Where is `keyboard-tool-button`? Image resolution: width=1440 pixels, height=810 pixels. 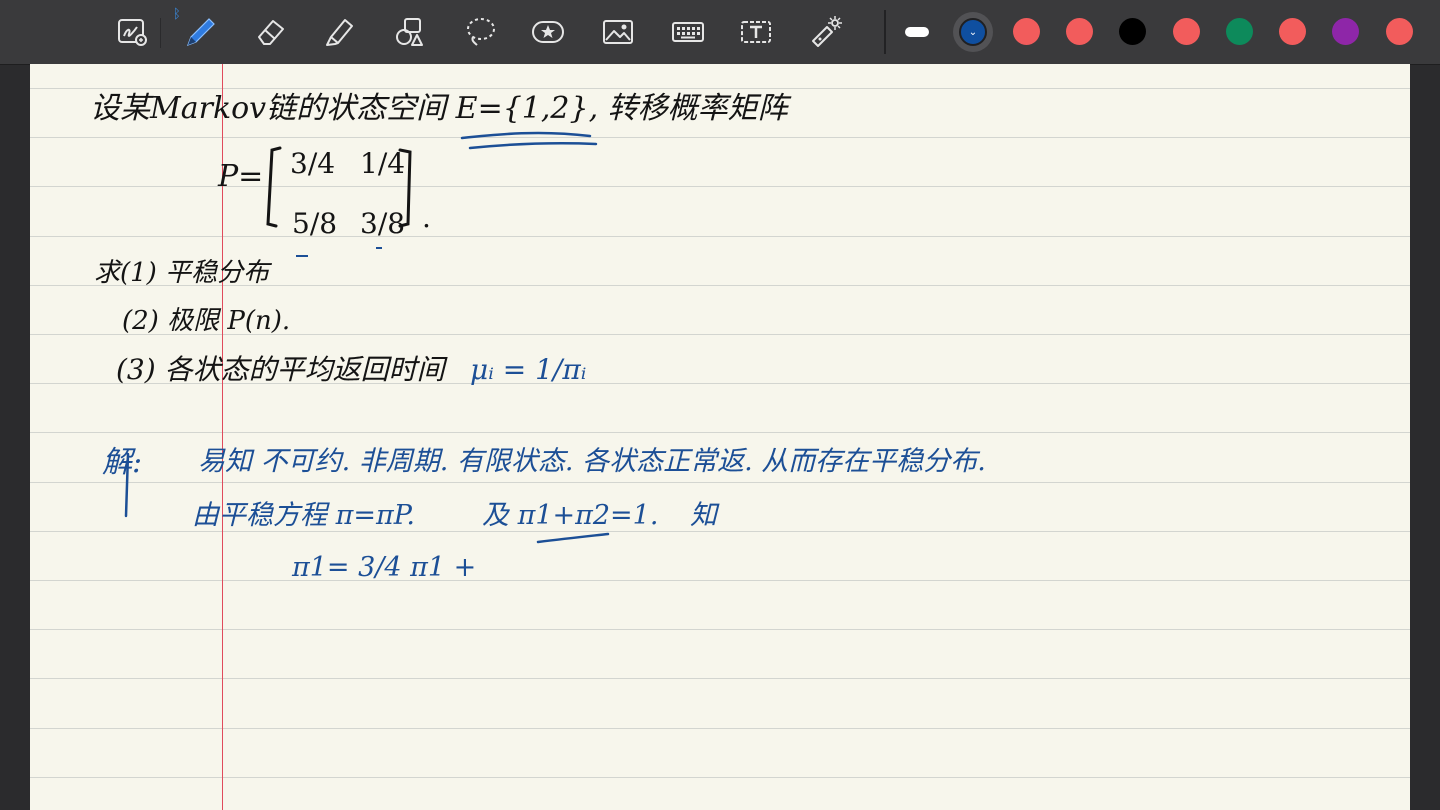 keyboard-tool-button is located at coordinates (688, 32).